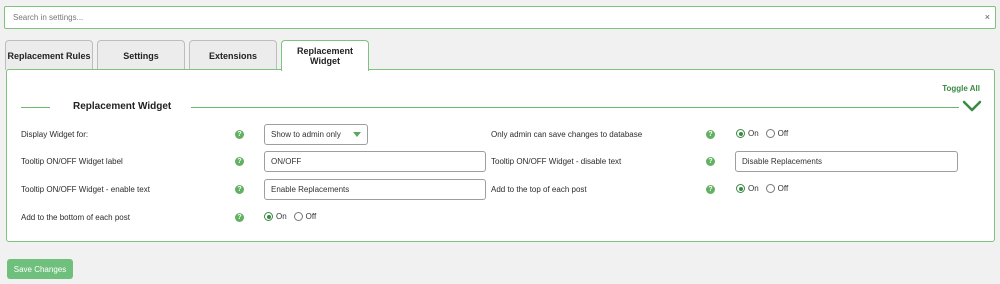 The image size is (1000, 284). What do you see at coordinates (122, 106) in the screenshot?
I see `section-title: Replacement Widget` at bounding box center [122, 106].